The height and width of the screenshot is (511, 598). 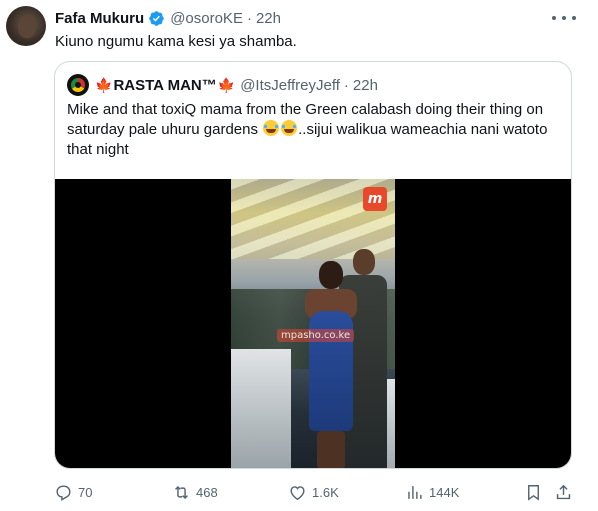 I want to click on like-button: 1.6K, so click(x=313, y=492).